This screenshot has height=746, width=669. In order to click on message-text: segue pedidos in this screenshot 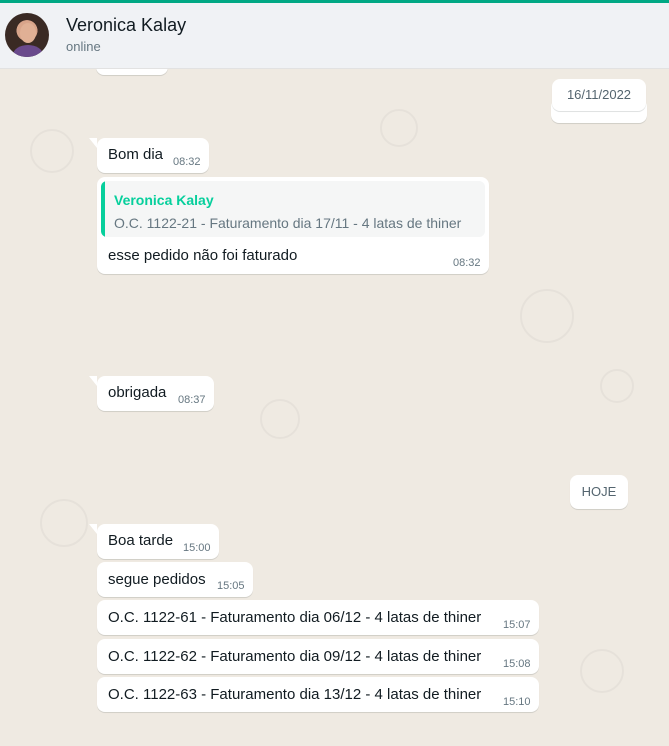, I will do `click(157, 579)`.